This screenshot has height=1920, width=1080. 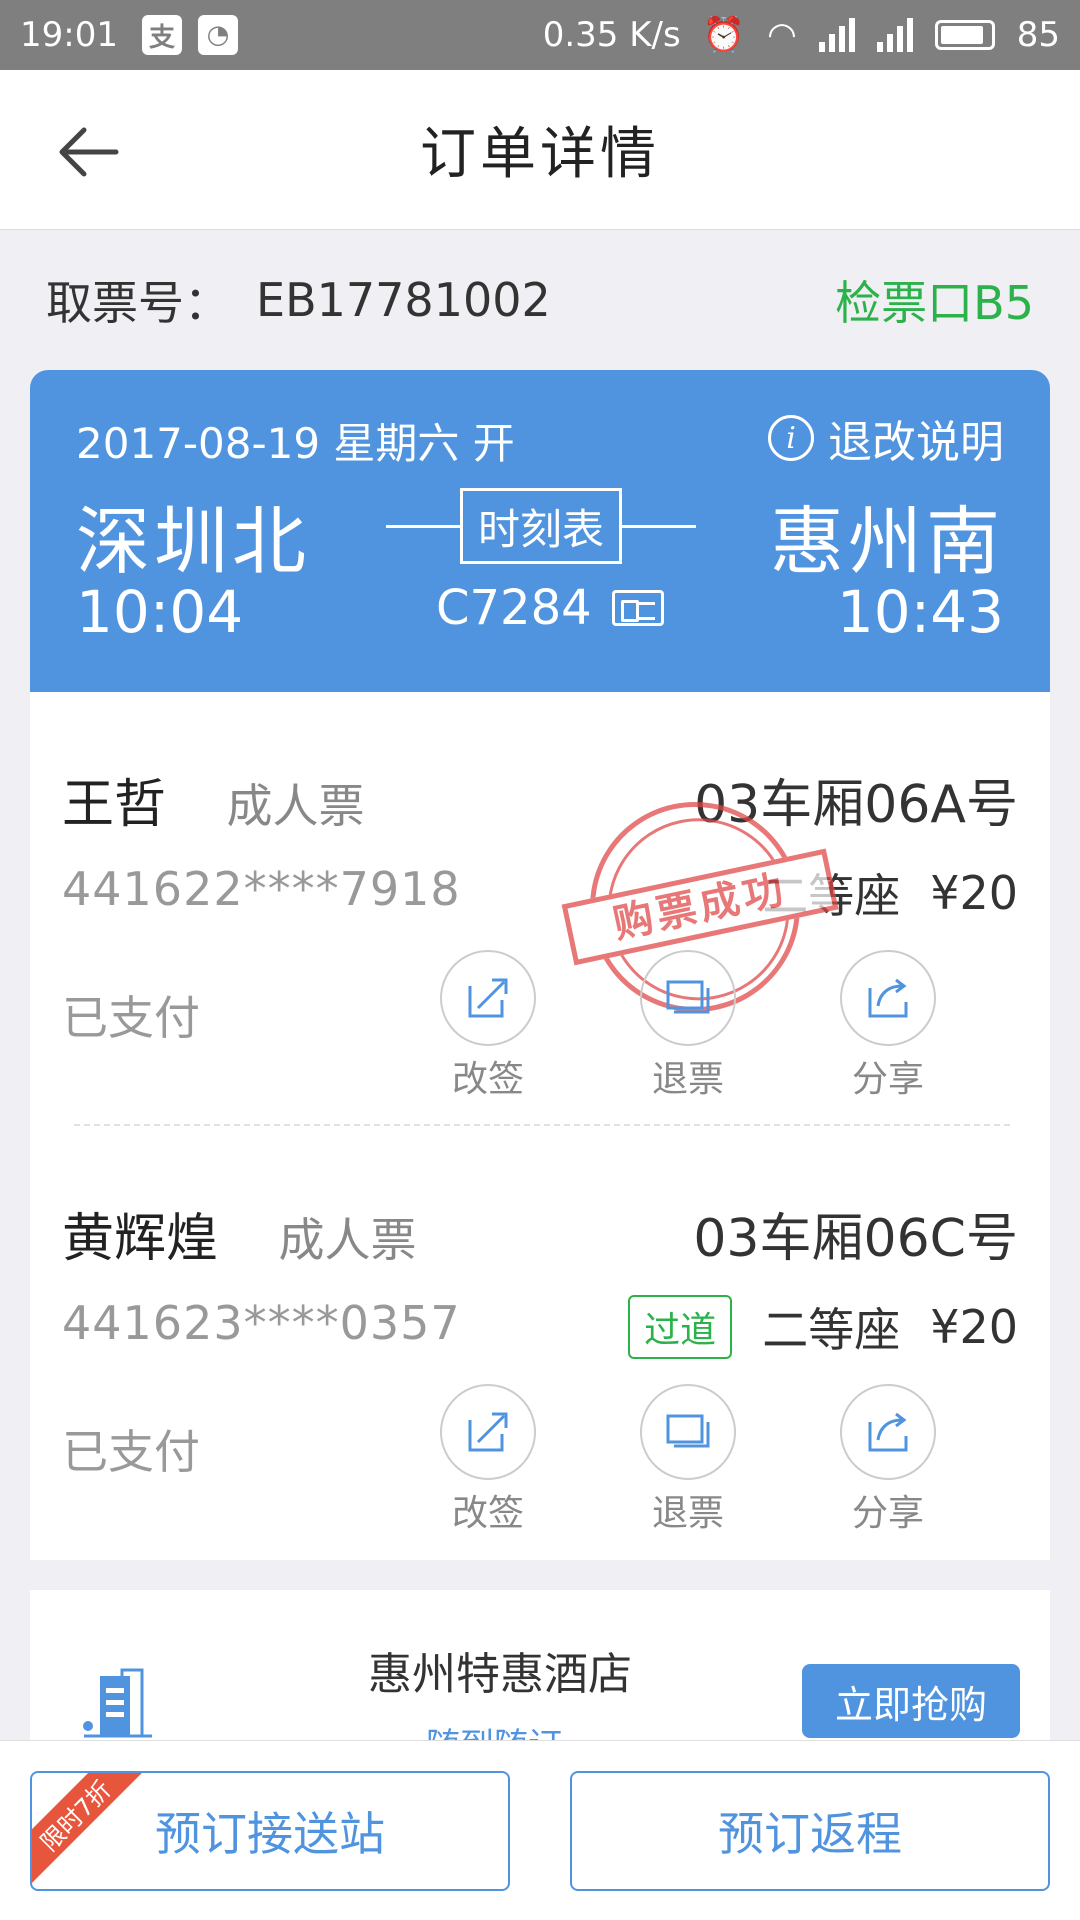 What do you see at coordinates (836, 35) in the screenshot?
I see `signal-4g-icon` at bounding box center [836, 35].